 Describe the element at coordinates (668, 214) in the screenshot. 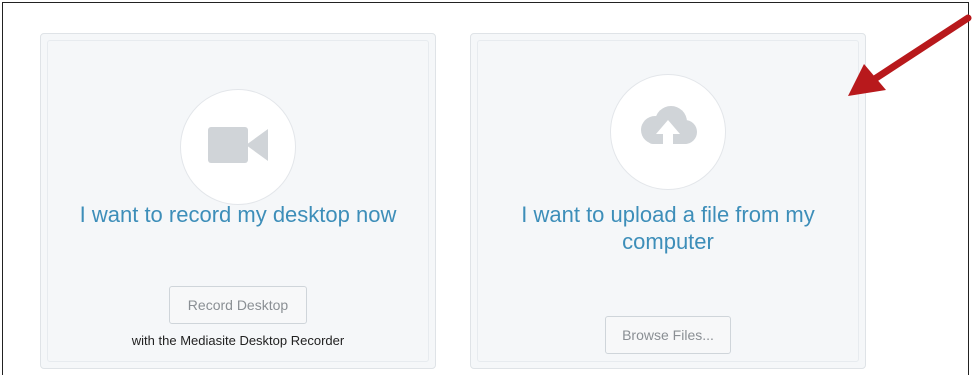

I see `upload-heading-line1: I want to upload a file from my` at that location.